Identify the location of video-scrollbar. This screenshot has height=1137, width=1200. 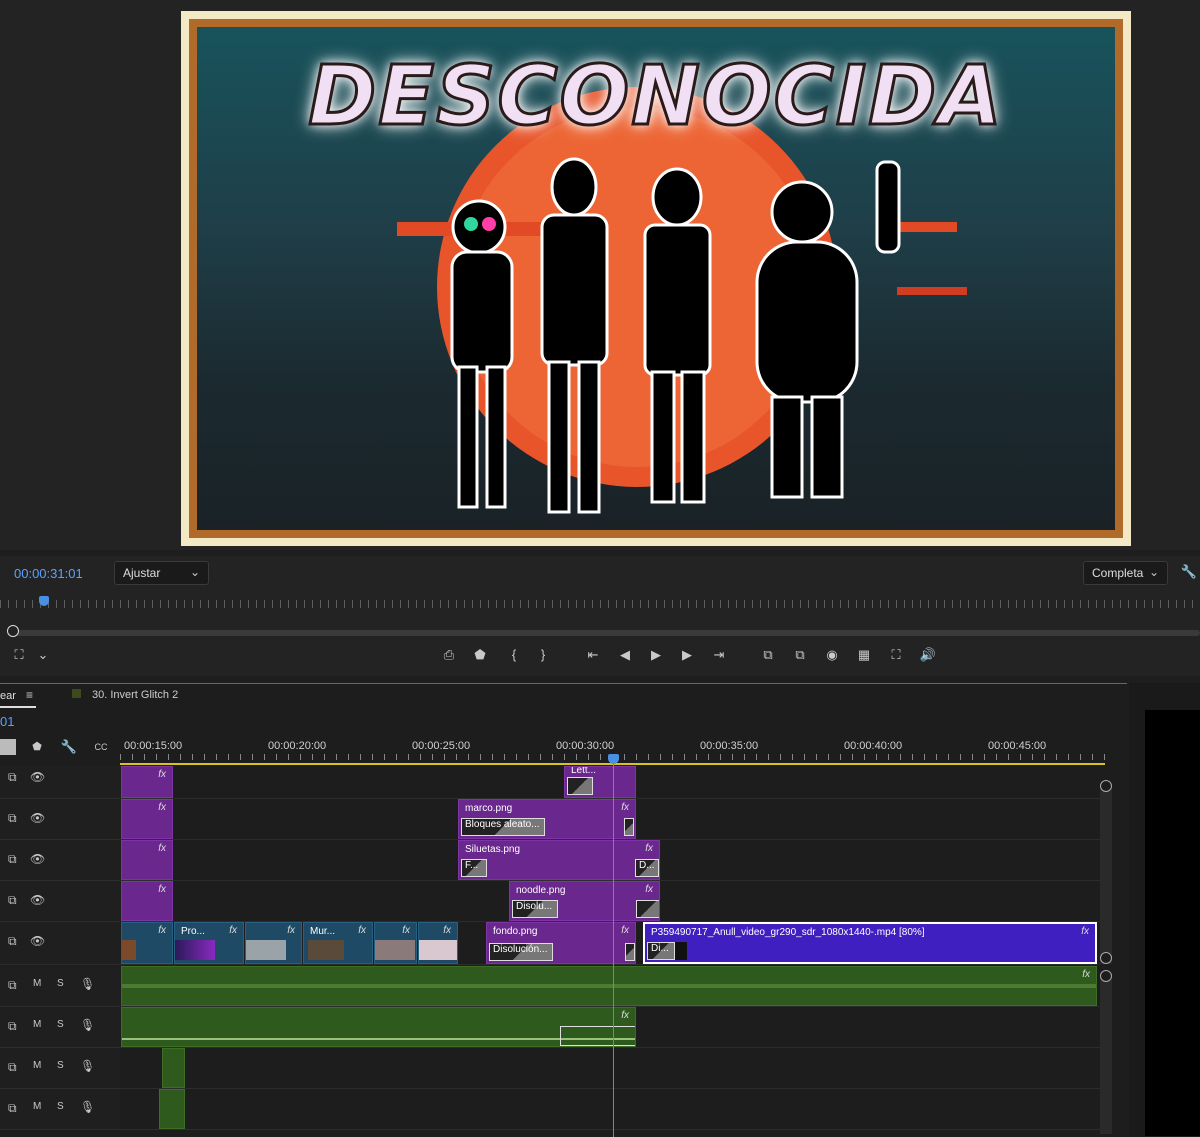
(1106, 874).